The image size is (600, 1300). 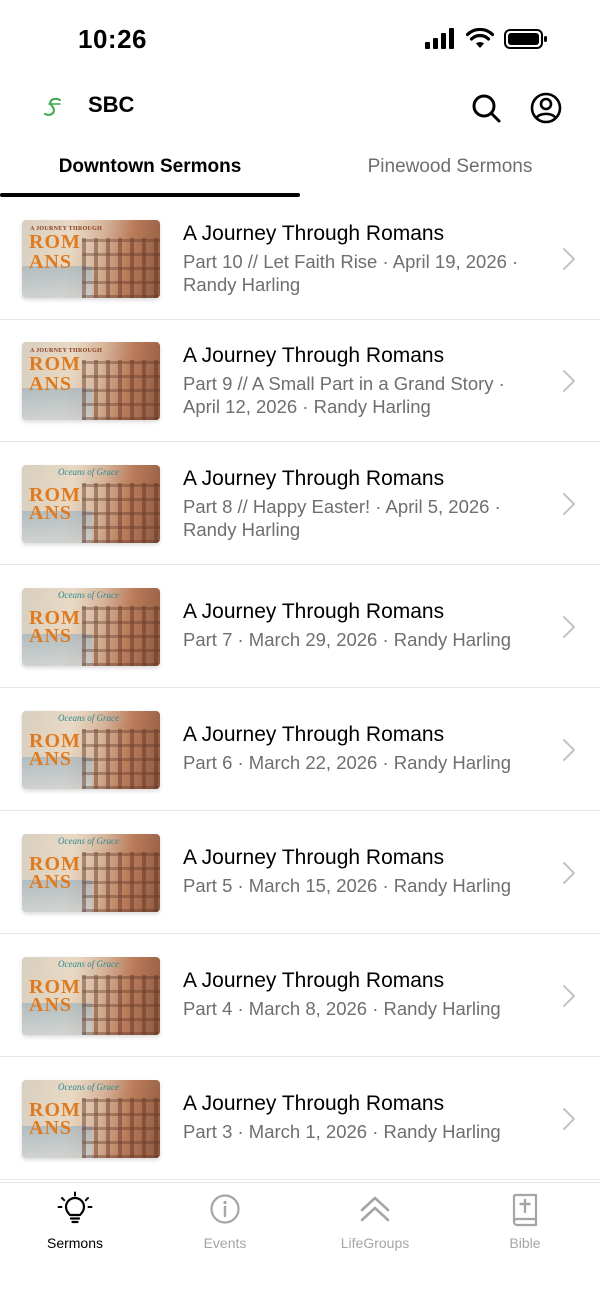 I want to click on nav-bible: Bible, so click(x=525, y=1226).